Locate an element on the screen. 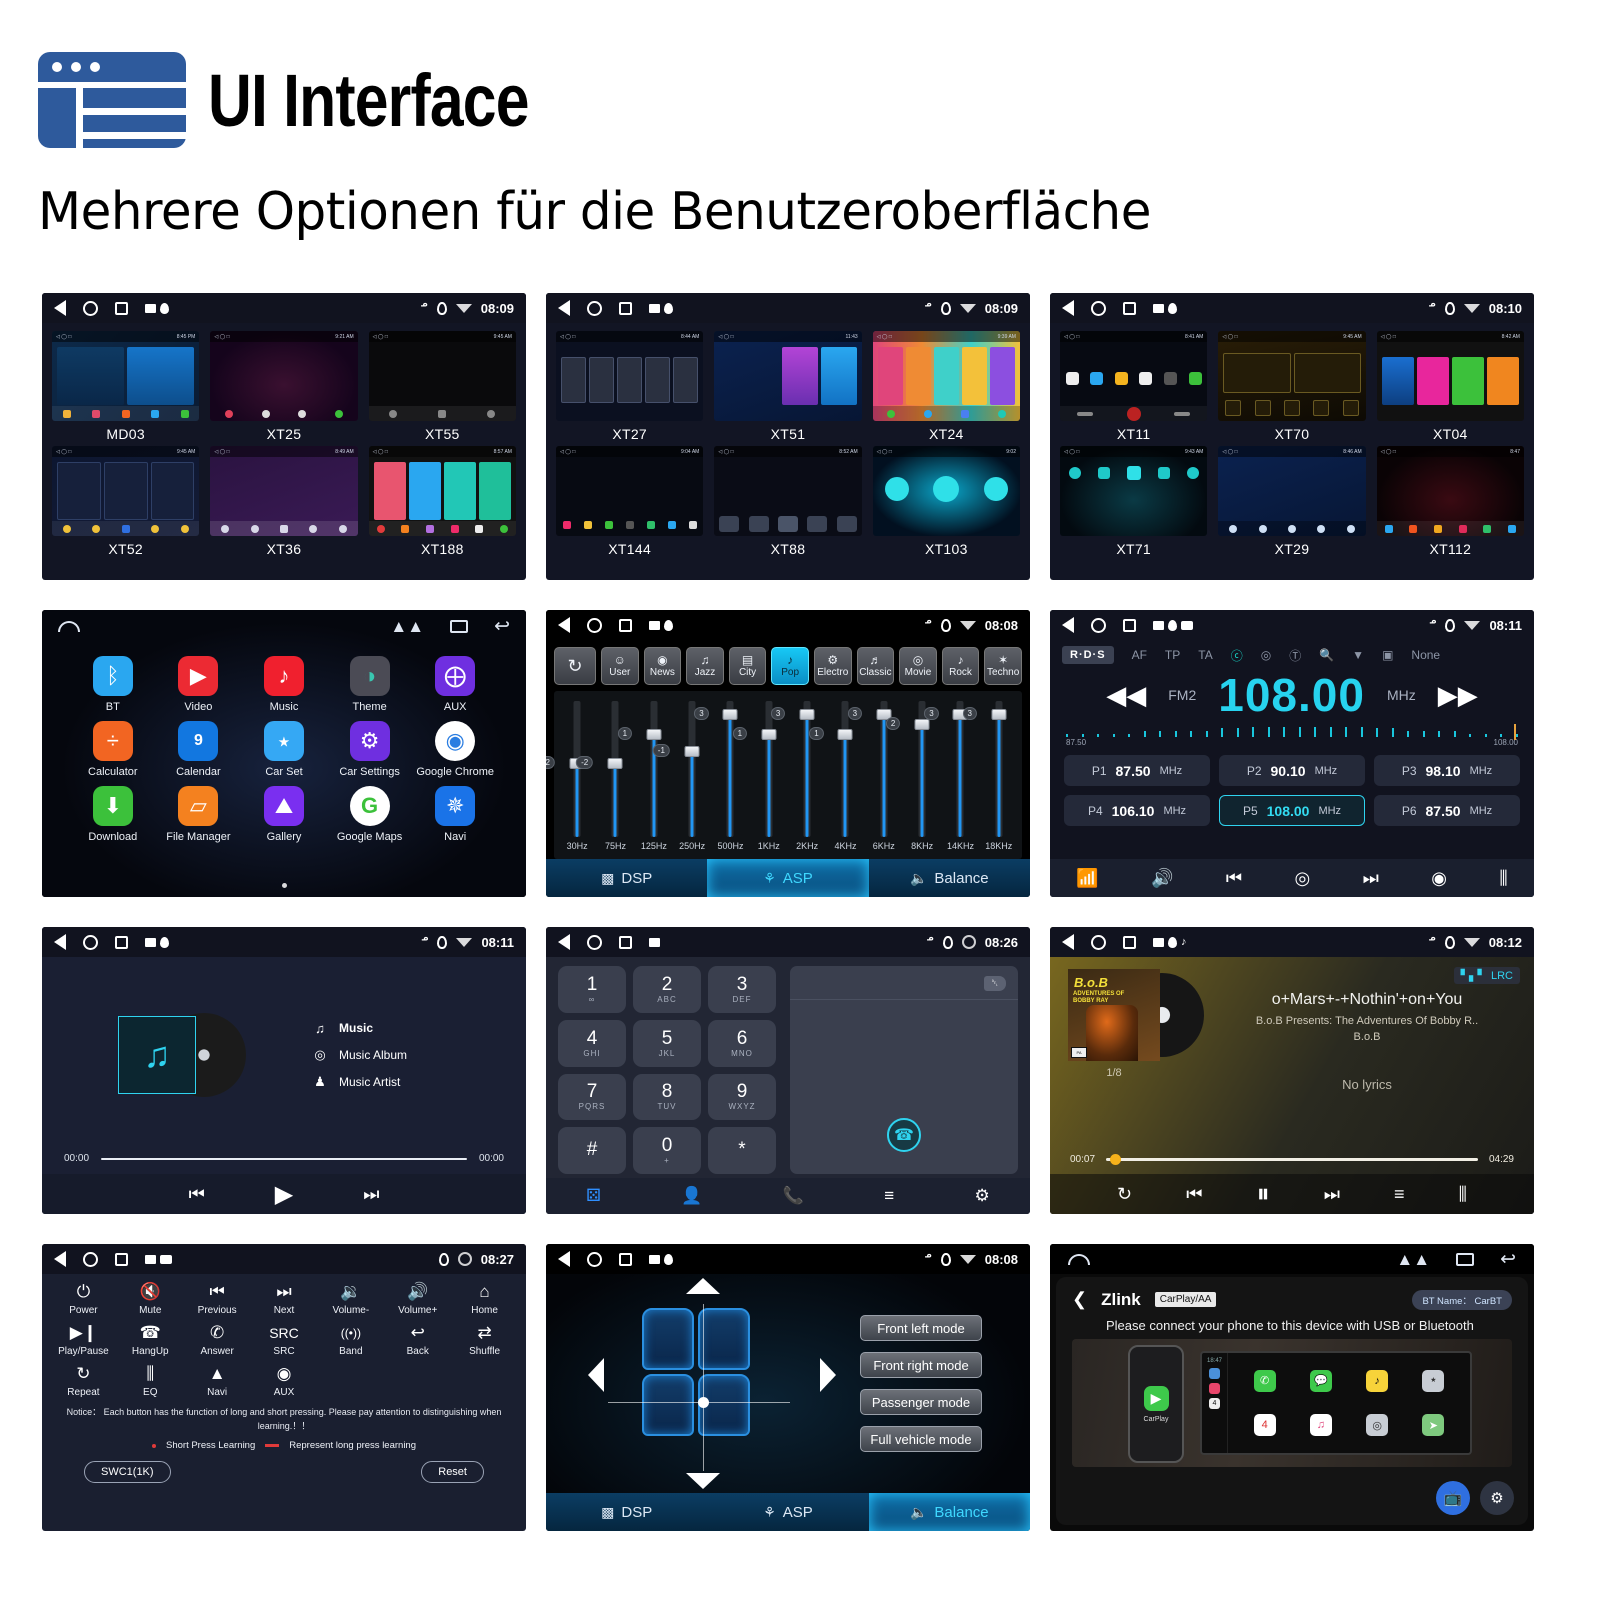 The width and height of the screenshot is (1600, 1600). back-icon: ↩ is located at coordinates (502, 626).